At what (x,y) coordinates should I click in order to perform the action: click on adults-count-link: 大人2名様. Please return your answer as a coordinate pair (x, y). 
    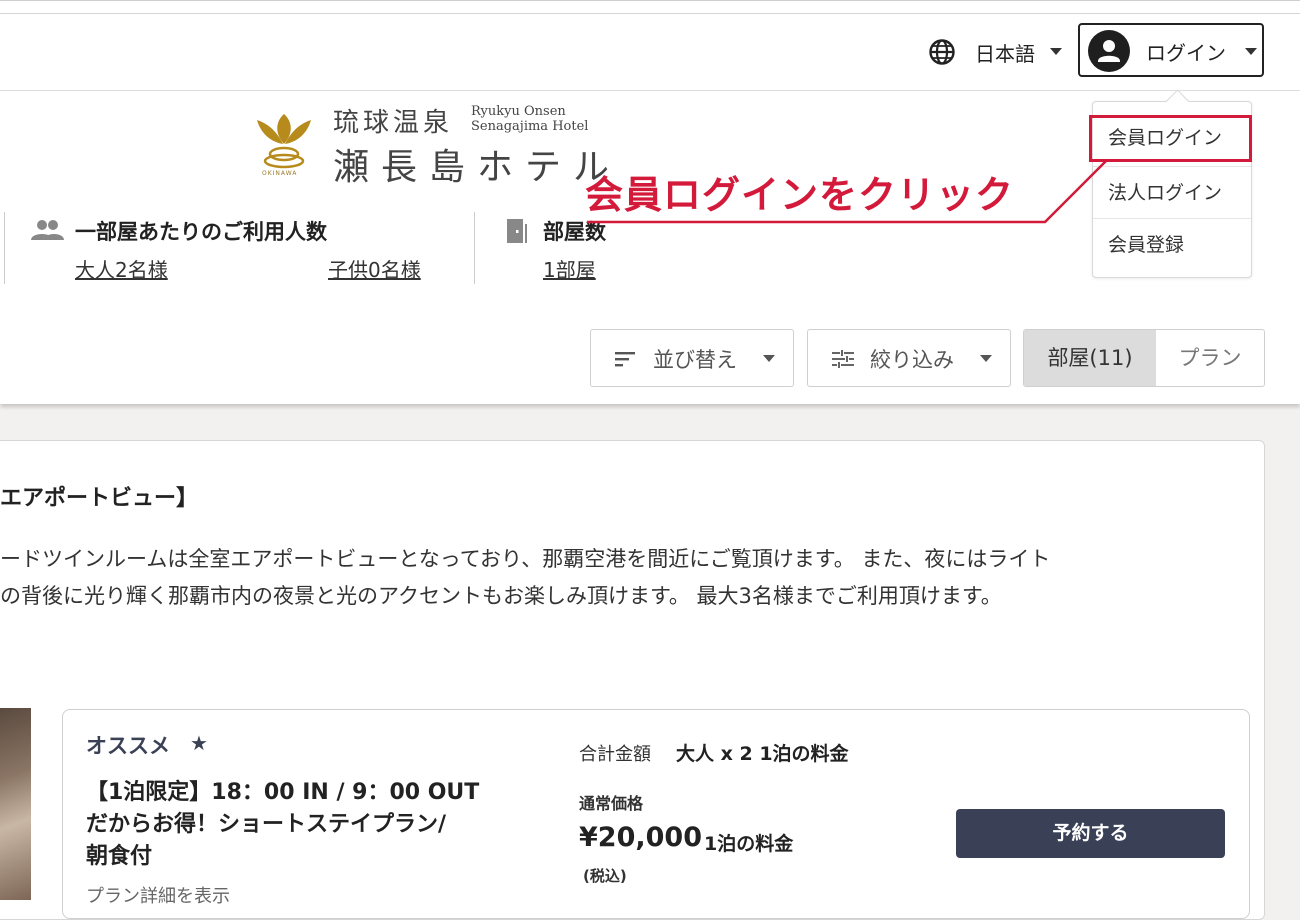
    Looking at the image, I should click on (121, 268).